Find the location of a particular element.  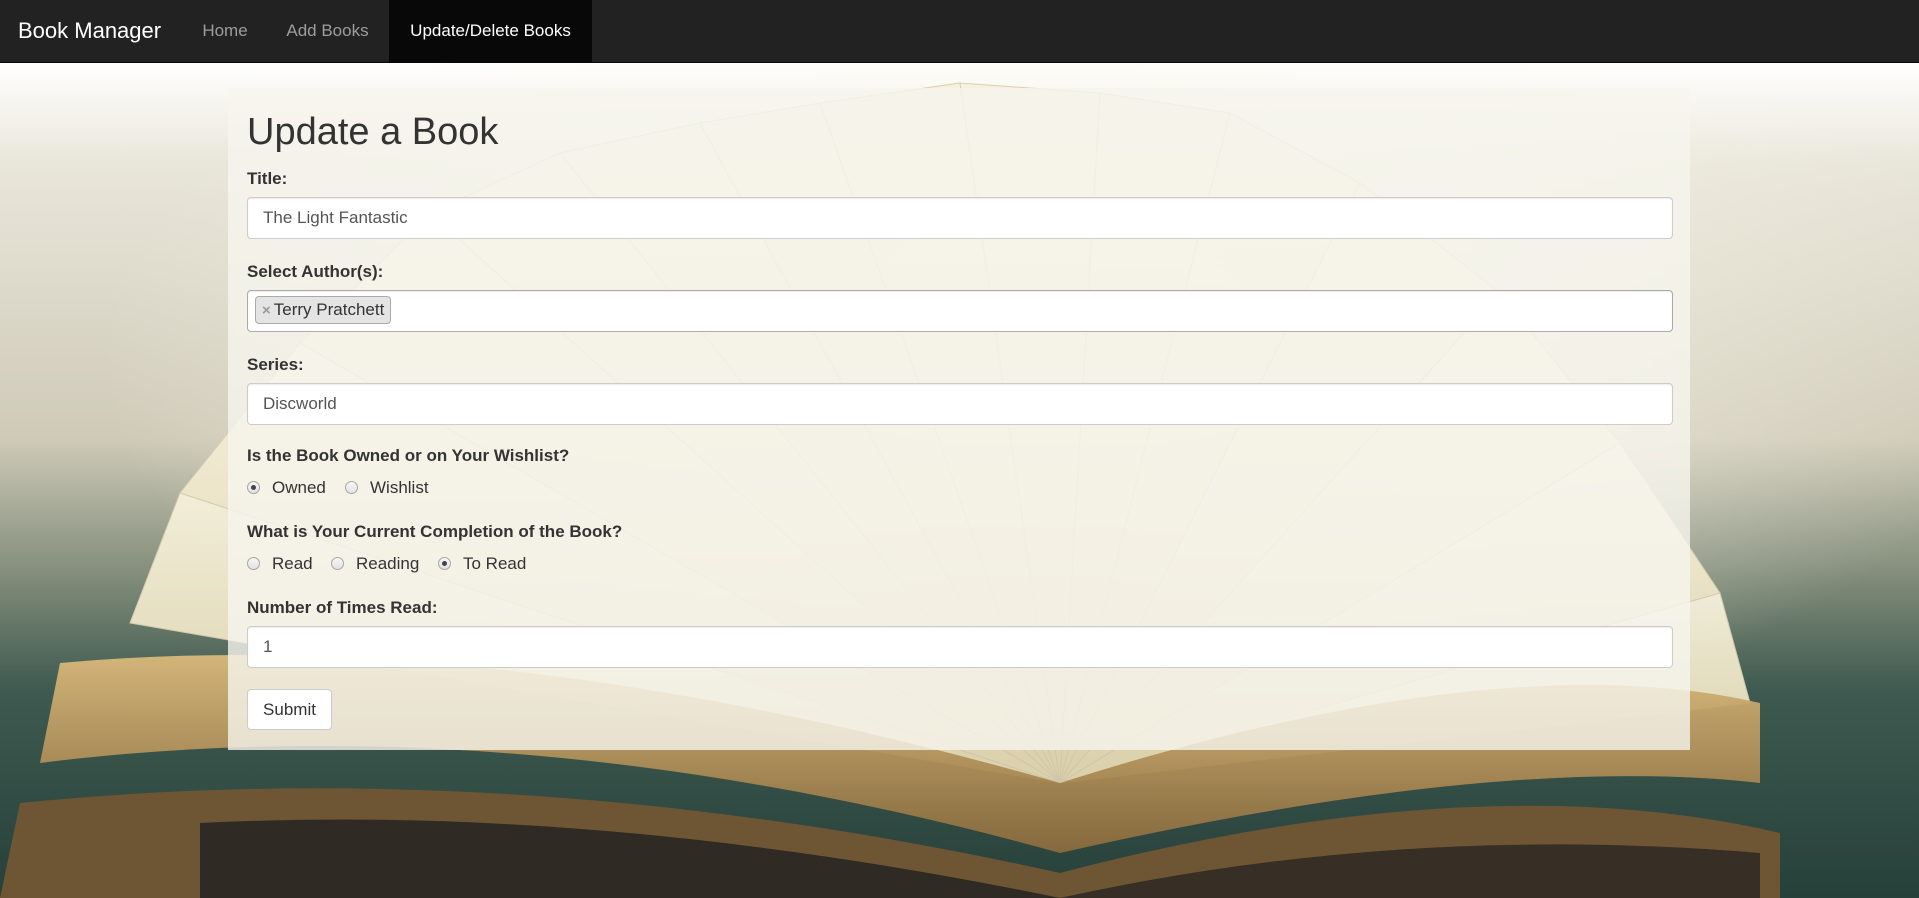

author-tag: × Terry Pratchett is located at coordinates (323, 310).